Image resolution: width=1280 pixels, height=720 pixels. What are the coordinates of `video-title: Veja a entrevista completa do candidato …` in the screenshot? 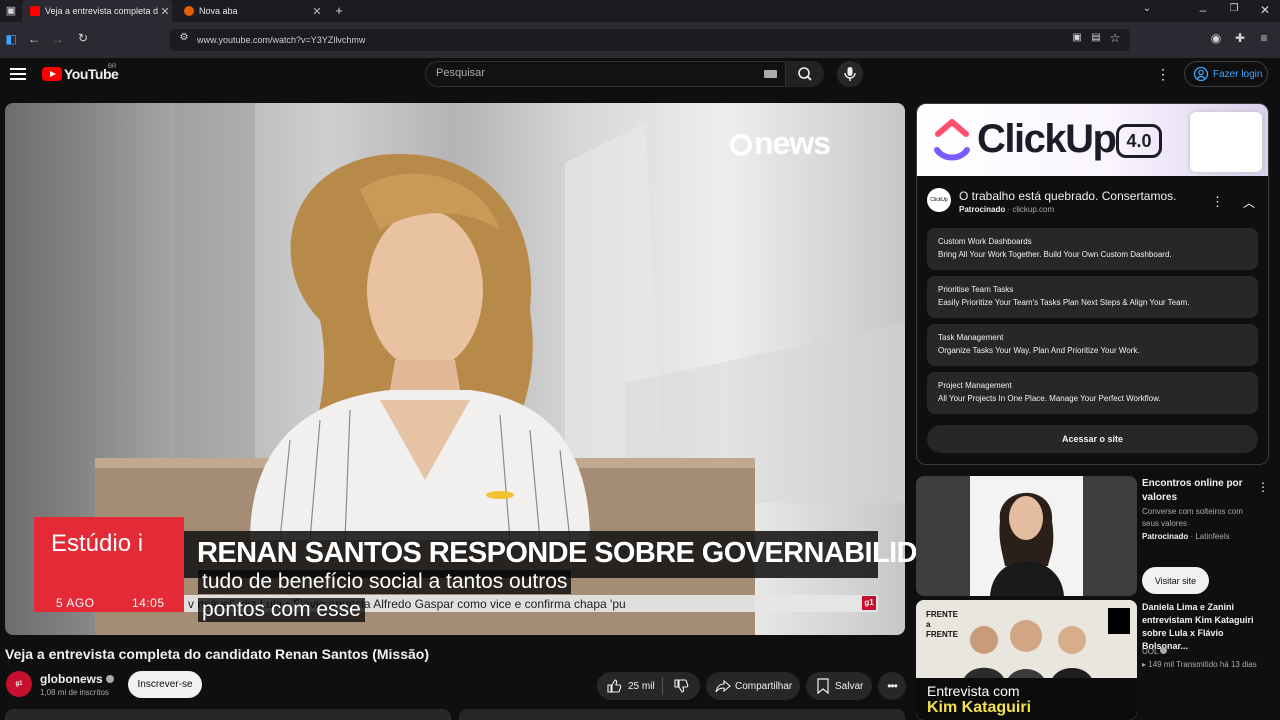 It's located at (217, 654).